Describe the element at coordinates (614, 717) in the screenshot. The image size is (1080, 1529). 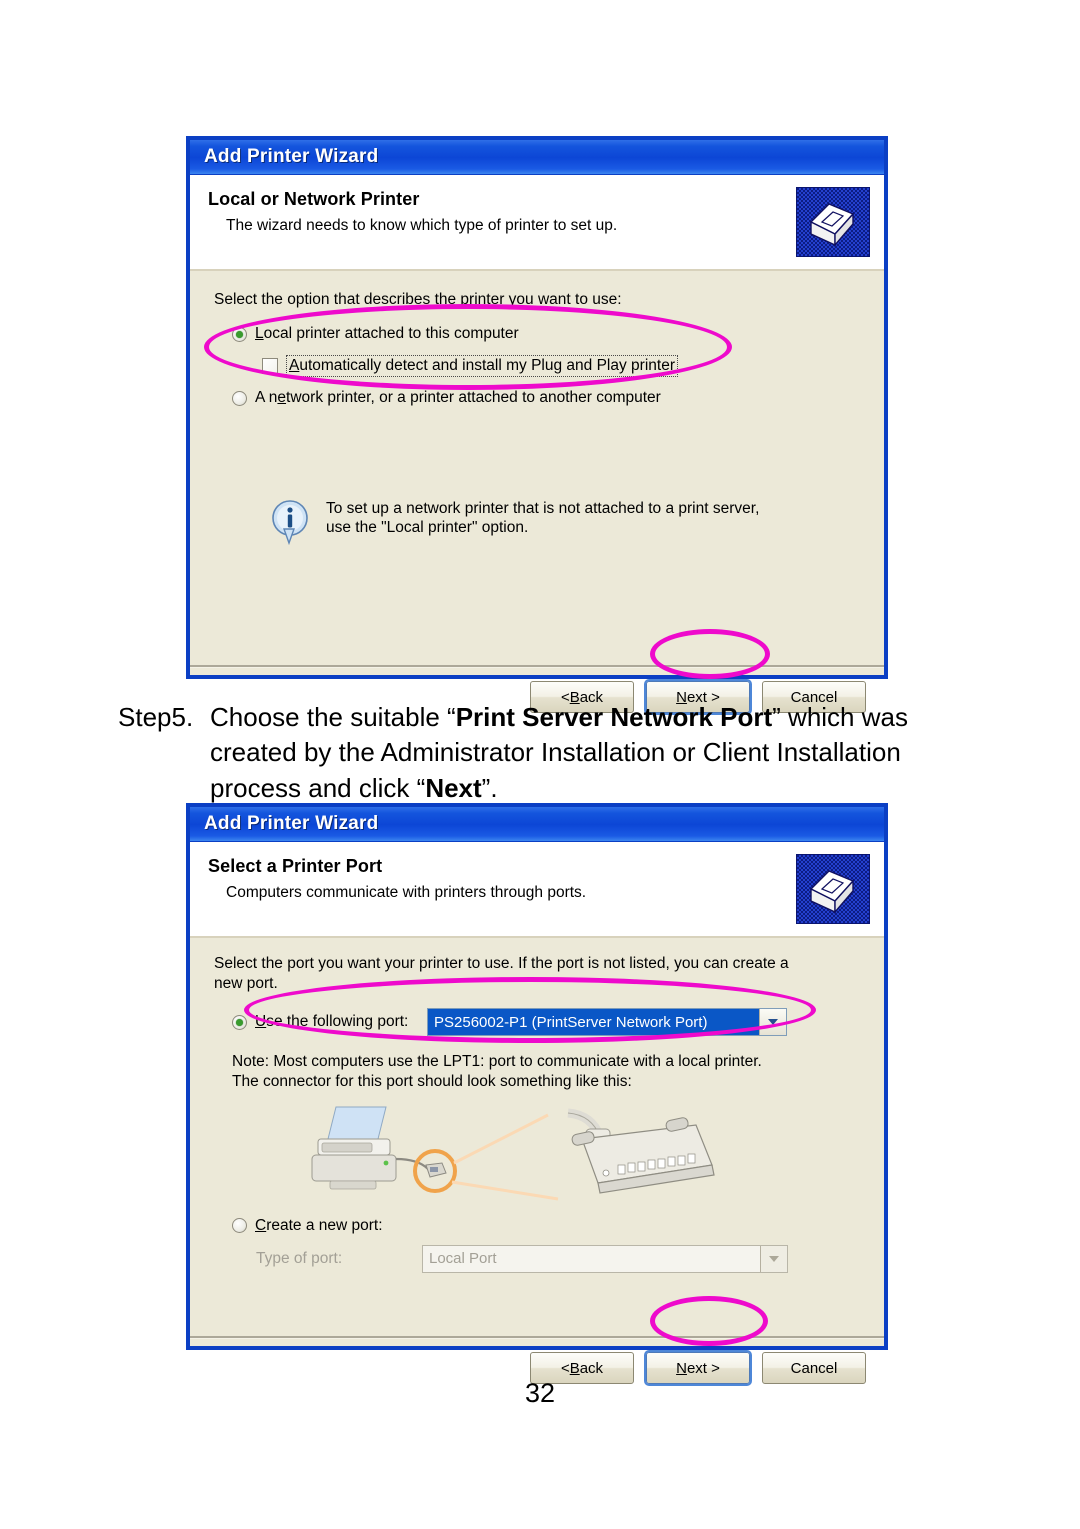
I see `step-body-bold1: Print Server Network Port` at that location.